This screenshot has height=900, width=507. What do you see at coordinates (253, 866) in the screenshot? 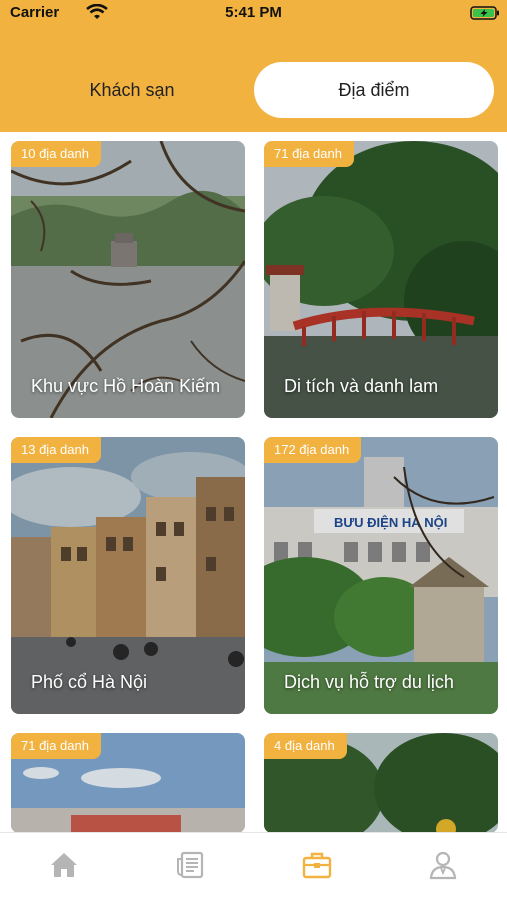
I see `bottom-tab-bar` at bounding box center [253, 866].